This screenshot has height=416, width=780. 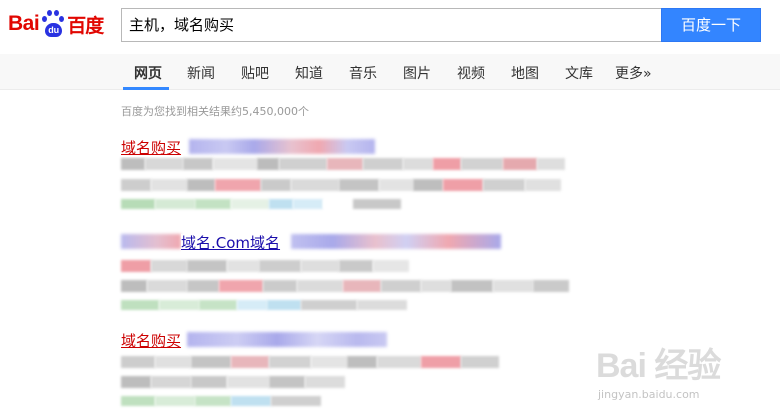 What do you see at coordinates (255, 73) in the screenshot?
I see `tab-tieba: 贴吧` at bounding box center [255, 73].